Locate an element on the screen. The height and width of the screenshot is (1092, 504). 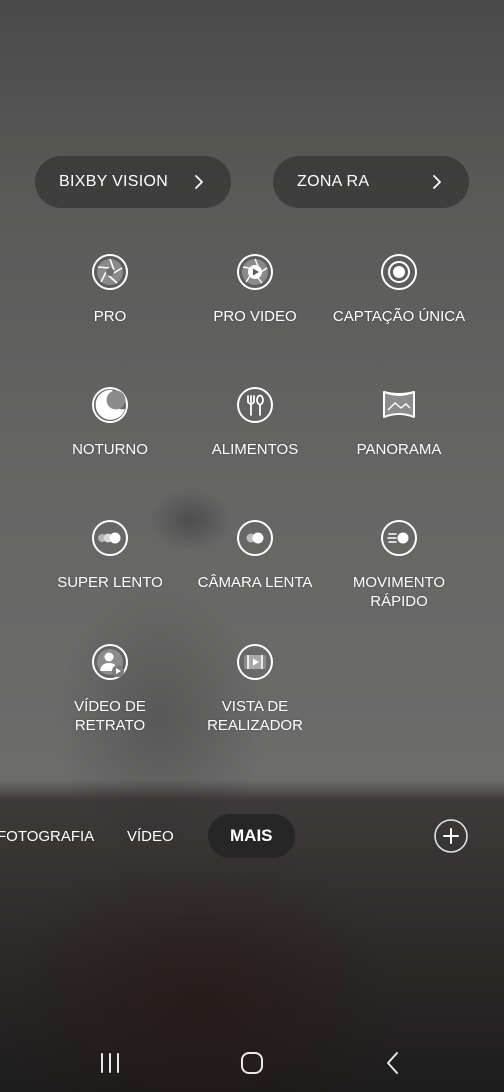
mode-movimento-rapido: MOVIMENTO RÁPIDO is located at coordinates (399, 565).